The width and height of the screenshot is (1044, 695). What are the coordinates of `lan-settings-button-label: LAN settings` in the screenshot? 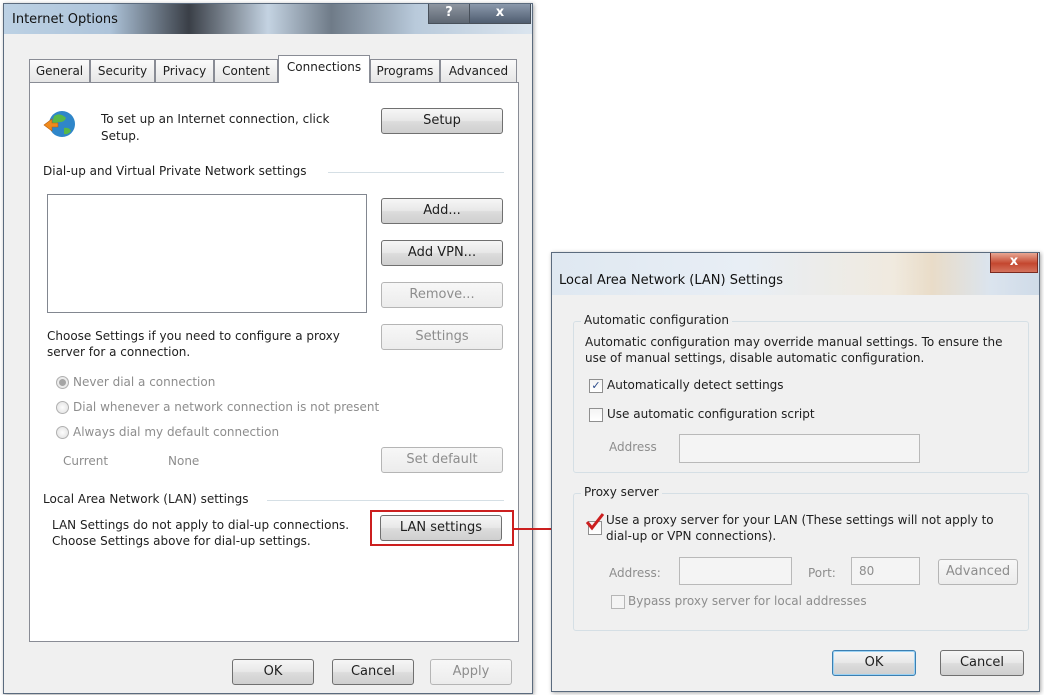 It's located at (441, 527).